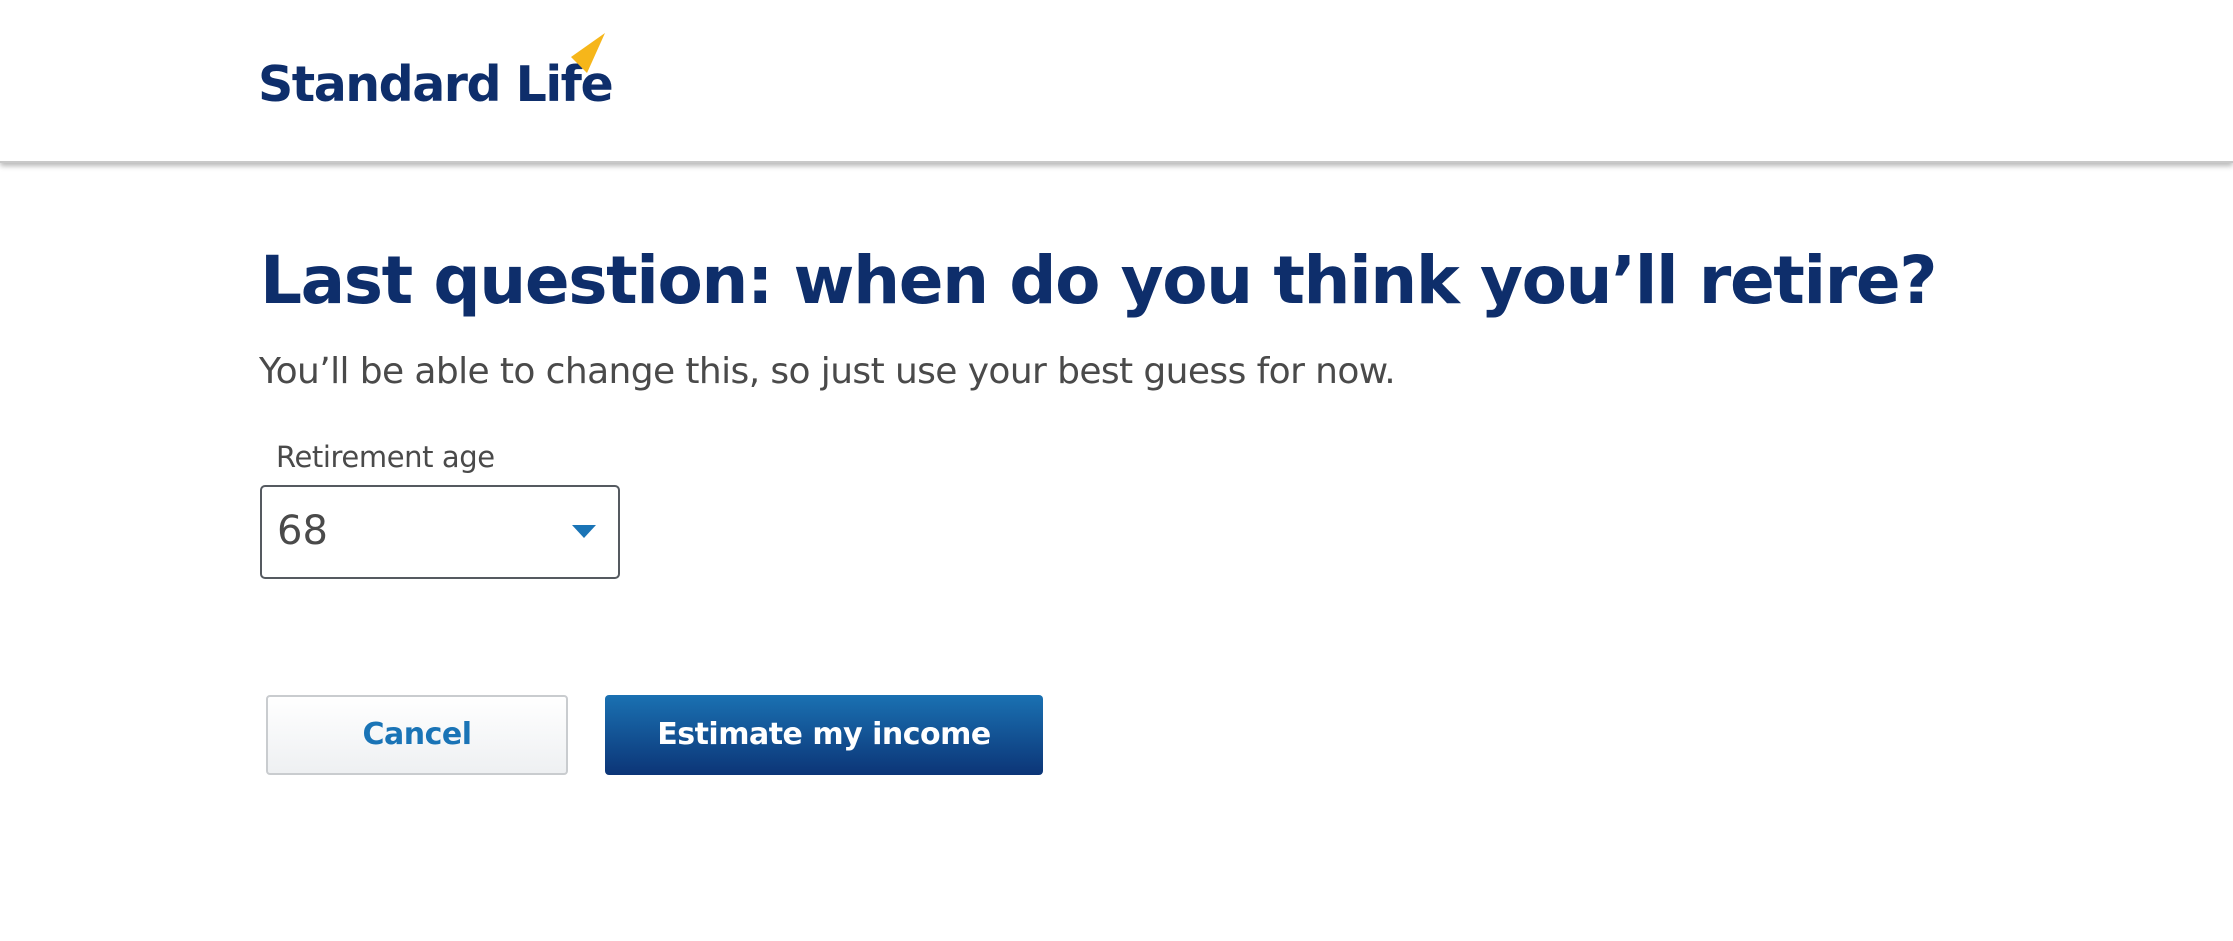 The height and width of the screenshot is (941, 2233). I want to click on brand-flag-icon, so click(588, 53).